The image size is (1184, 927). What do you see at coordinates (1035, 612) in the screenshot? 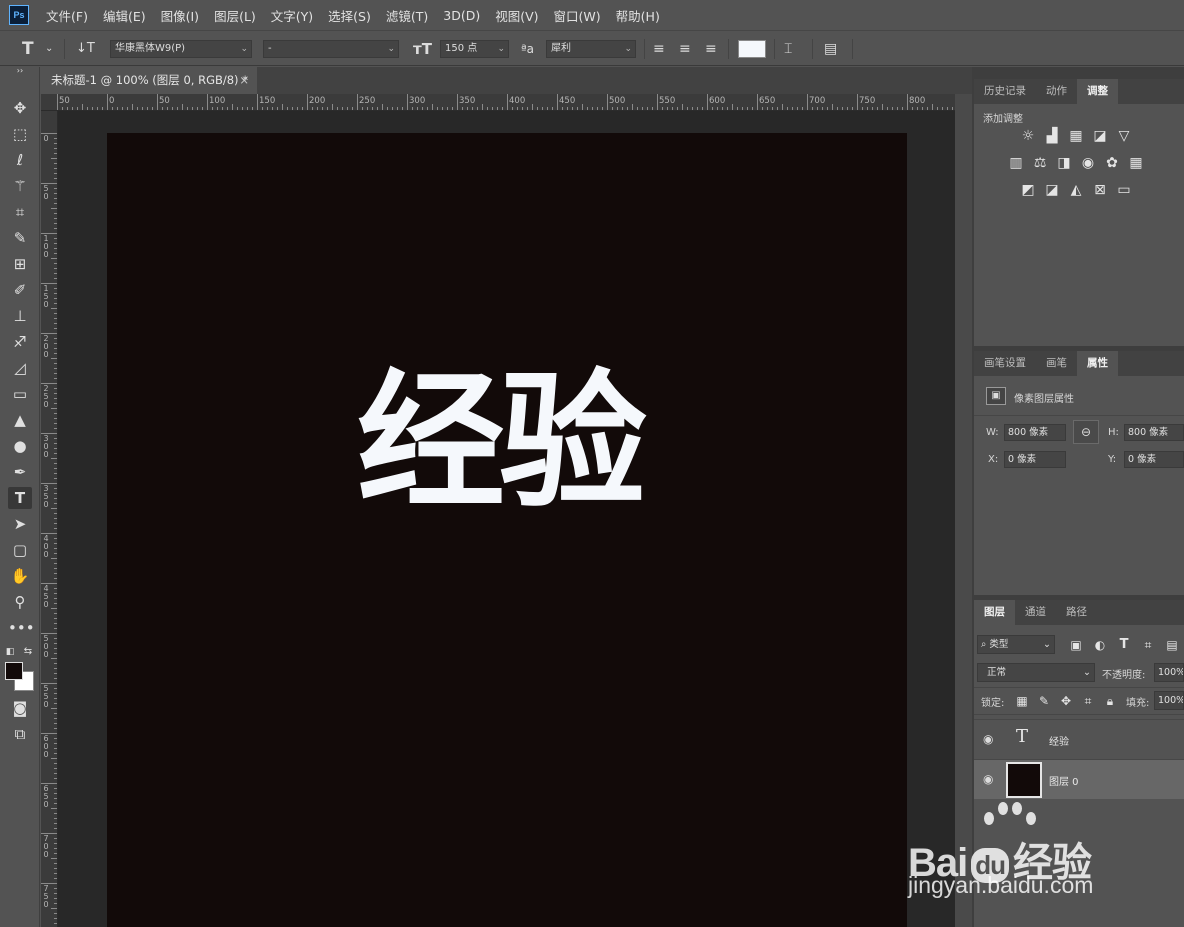
I see `tab-channels: 通道` at bounding box center [1035, 612].